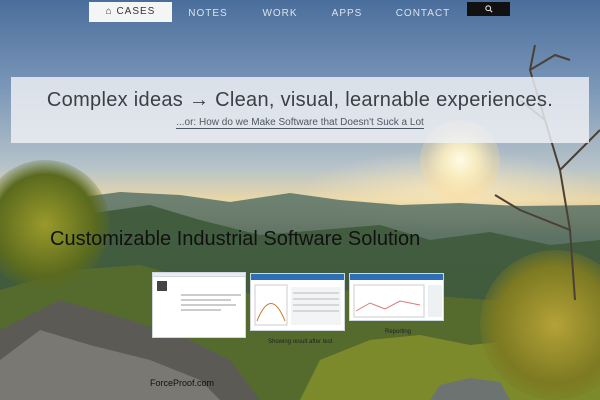 This screenshot has height=400, width=600. I want to click on nav-item-apps: APPS, so click(347, 14).